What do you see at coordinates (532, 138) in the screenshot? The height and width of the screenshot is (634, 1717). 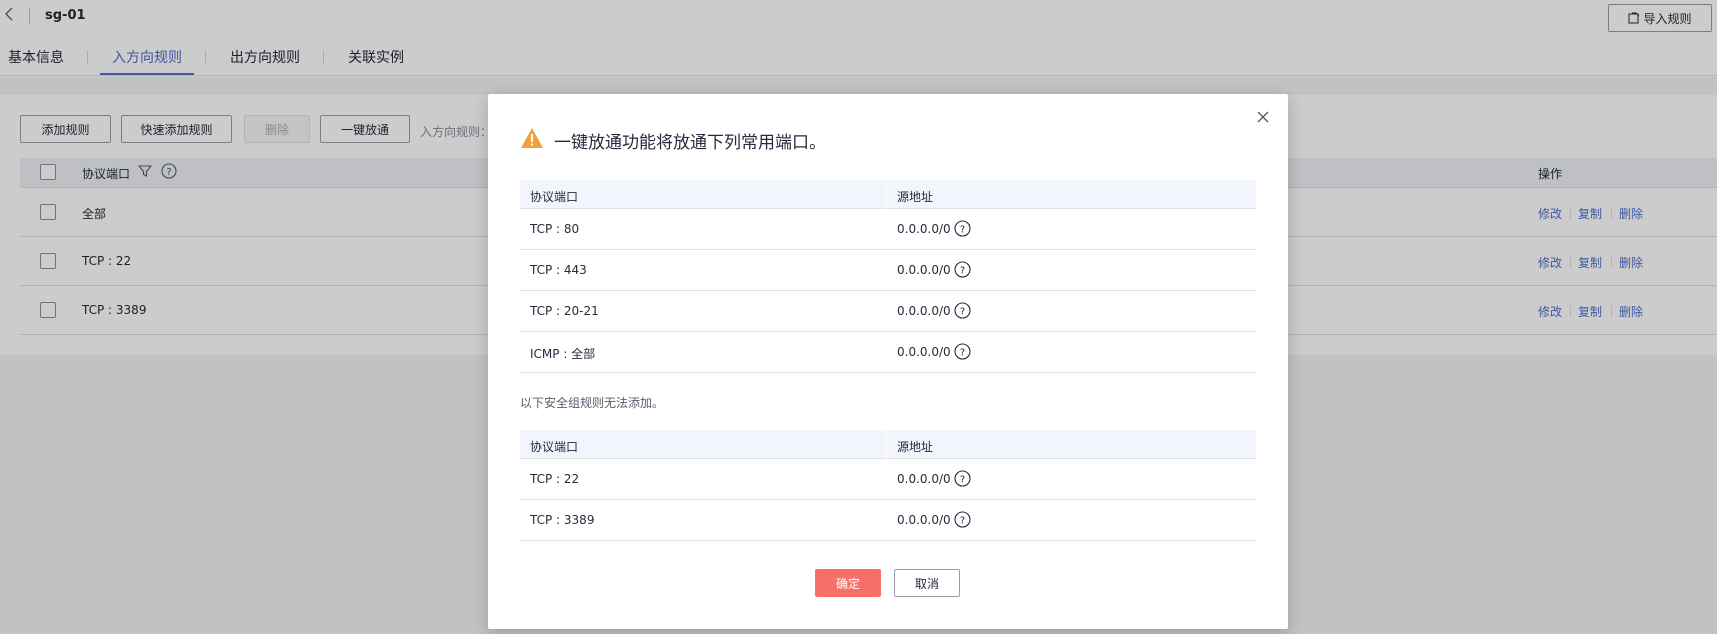 I see `warning-icon` at bounding box center [532, 138].